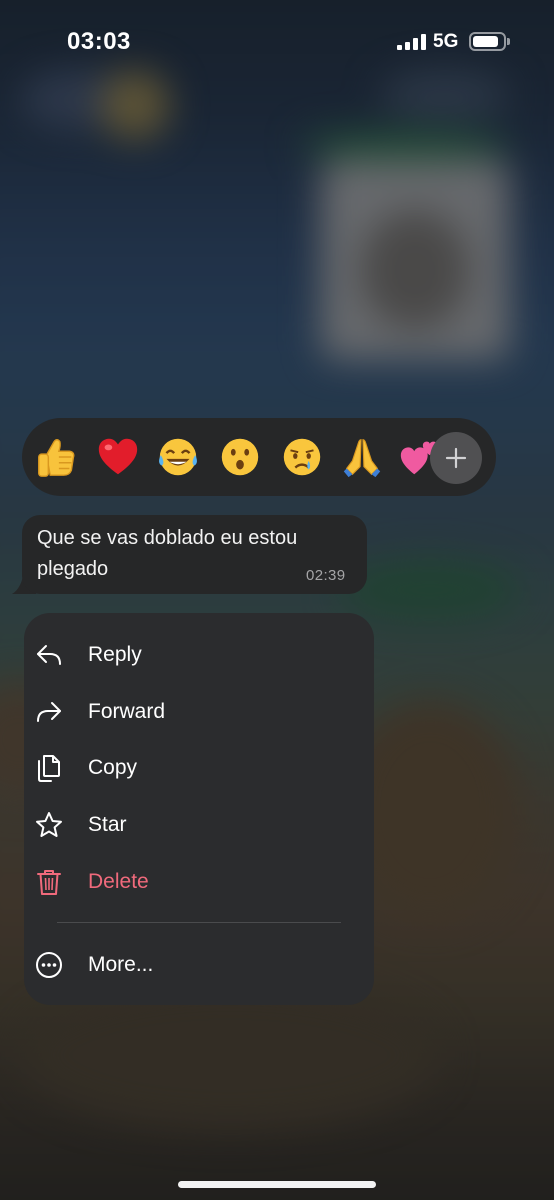 Image resolution: width=554 pixels, height=1200 pixels. What do you see at coordinates (277, 1184) in the screenshot?
I see `home-indicator` at bounding box center [277, 1184].